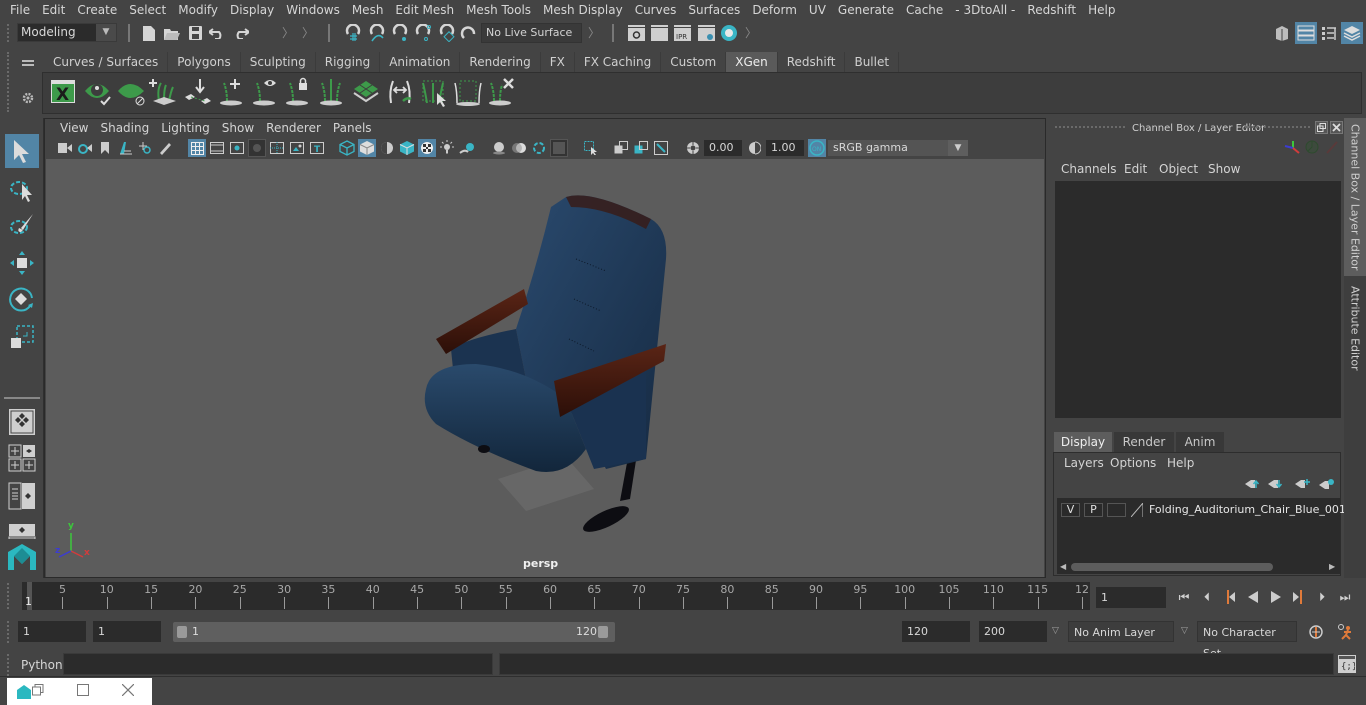  Describe the element at coordinates (22, 496) in the screenshot. I see `outliner-persp-layout-icon` at that location.